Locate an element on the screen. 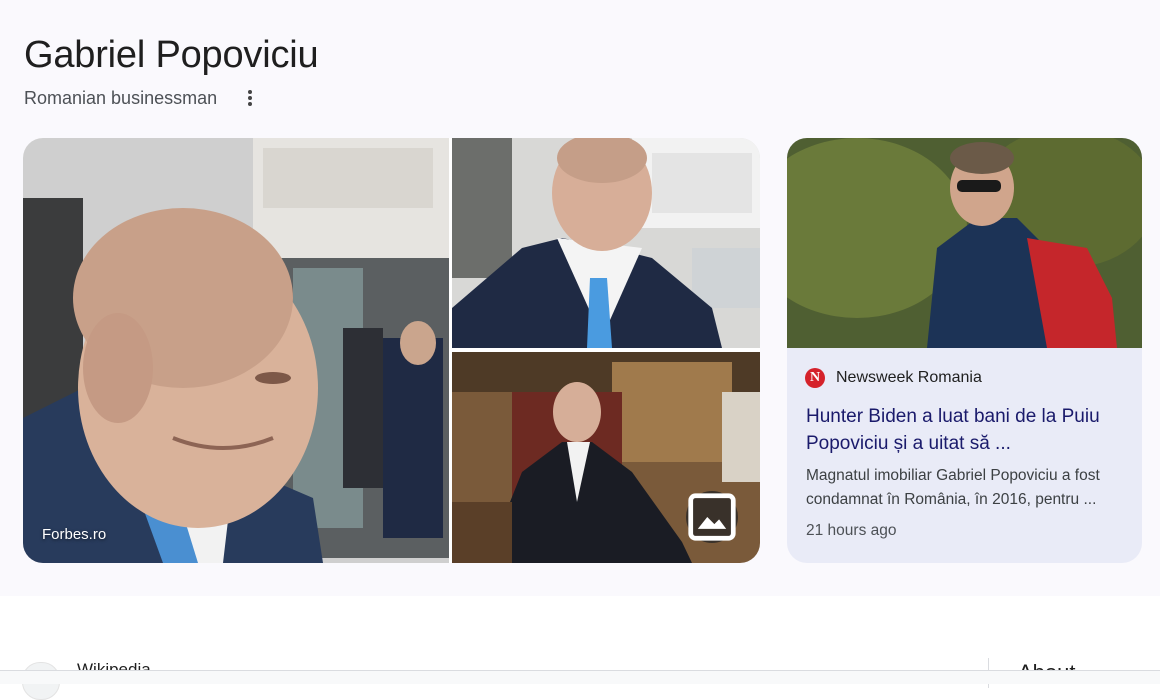  entity-title: Gabriel Popoviciu is located at coordinates (171, 55).